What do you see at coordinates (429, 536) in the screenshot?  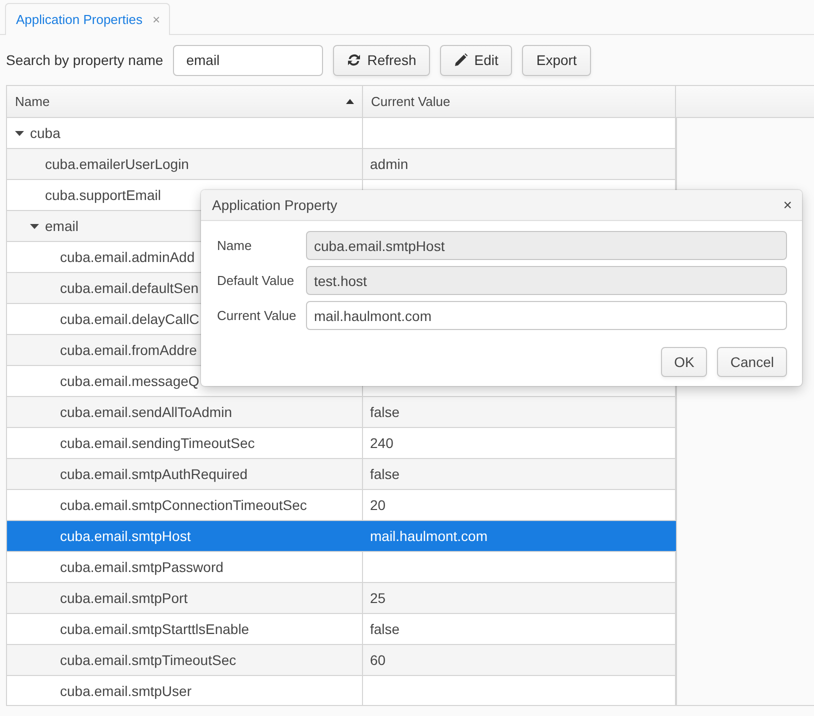 I see `table-cell: mail.haulmont.com` at bounding box center [429, 536].